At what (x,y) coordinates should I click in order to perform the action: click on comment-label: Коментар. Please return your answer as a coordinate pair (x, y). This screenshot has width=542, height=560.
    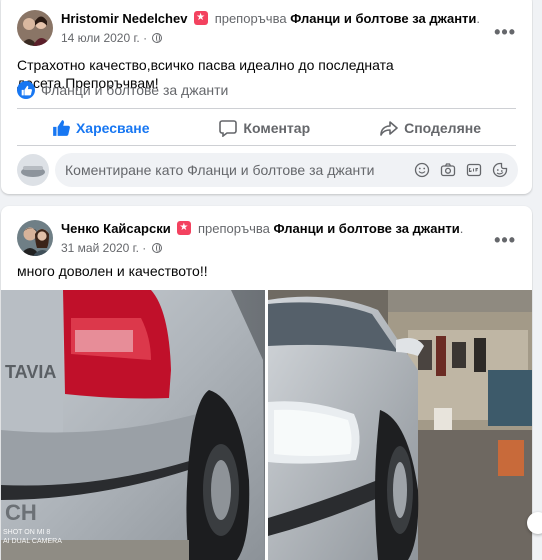
    Looking at the image, I should click on (277, 128).